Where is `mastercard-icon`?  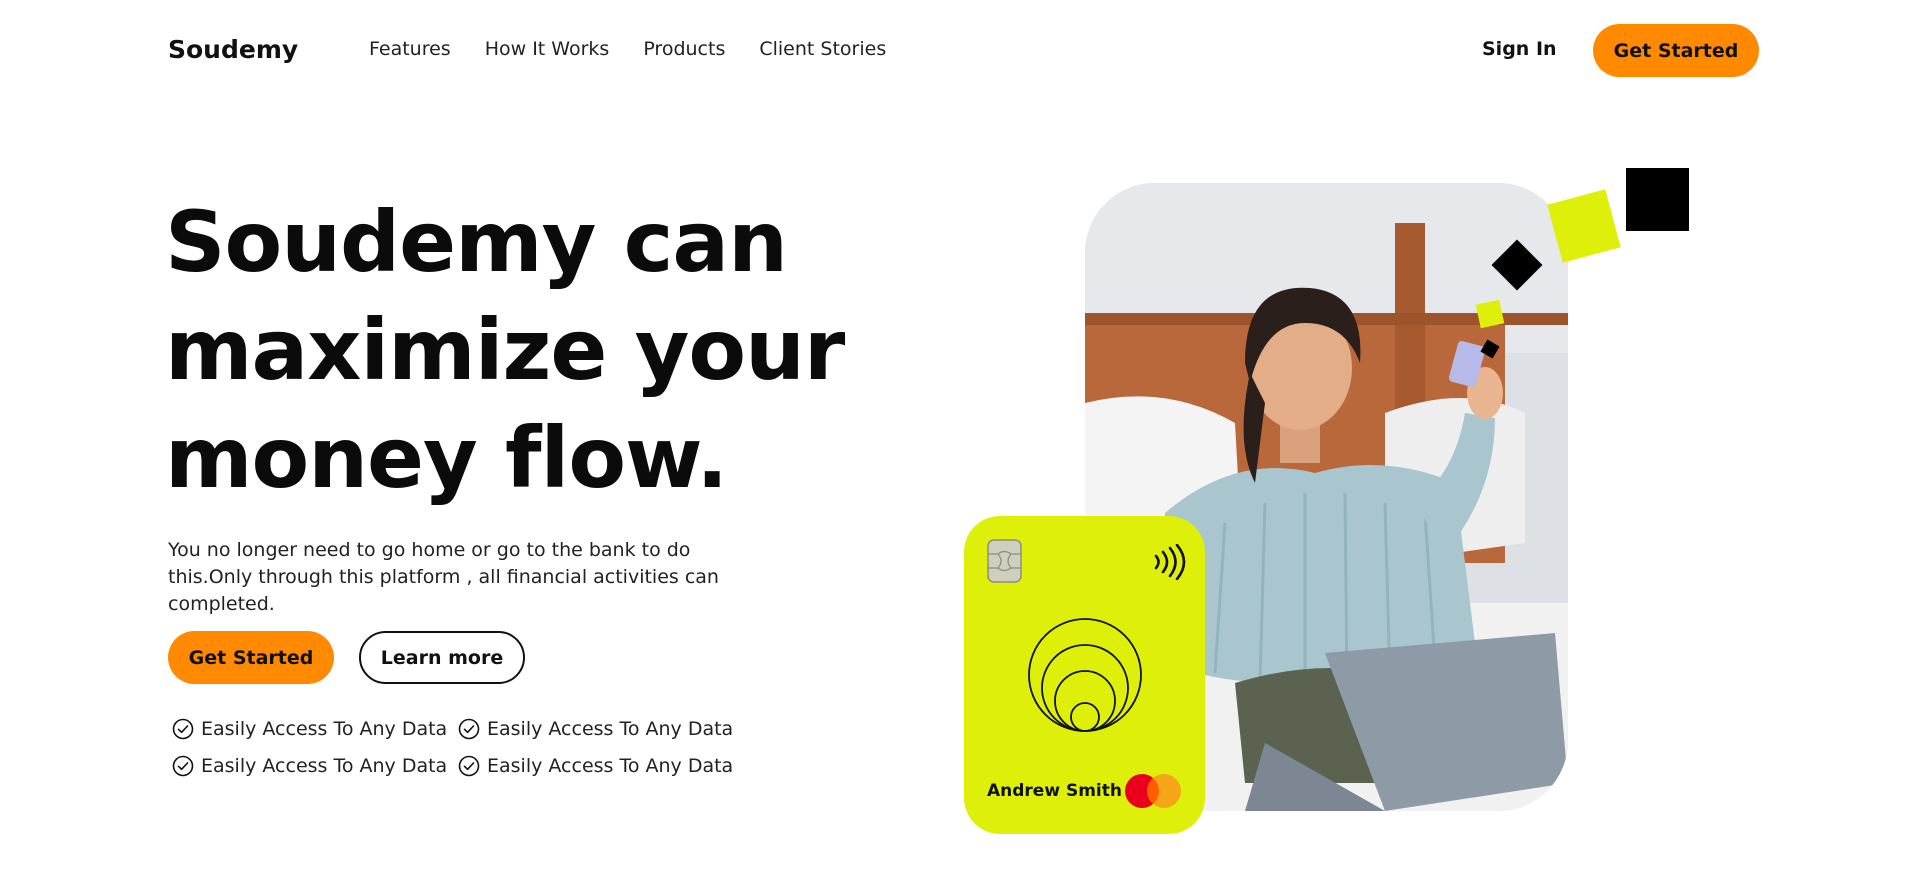 mastercard-icon is located at coordinates (1153, 791).